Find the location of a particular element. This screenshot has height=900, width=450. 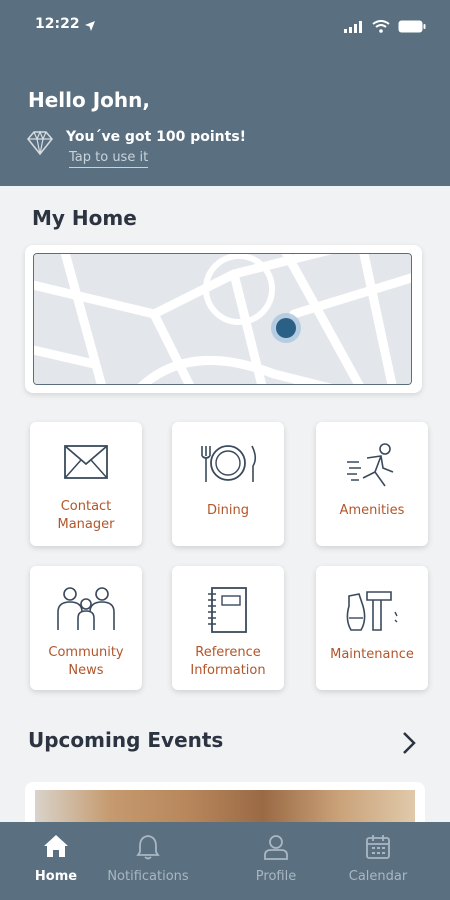

status-bar: 12:22 is located at coordinates (225, 26).